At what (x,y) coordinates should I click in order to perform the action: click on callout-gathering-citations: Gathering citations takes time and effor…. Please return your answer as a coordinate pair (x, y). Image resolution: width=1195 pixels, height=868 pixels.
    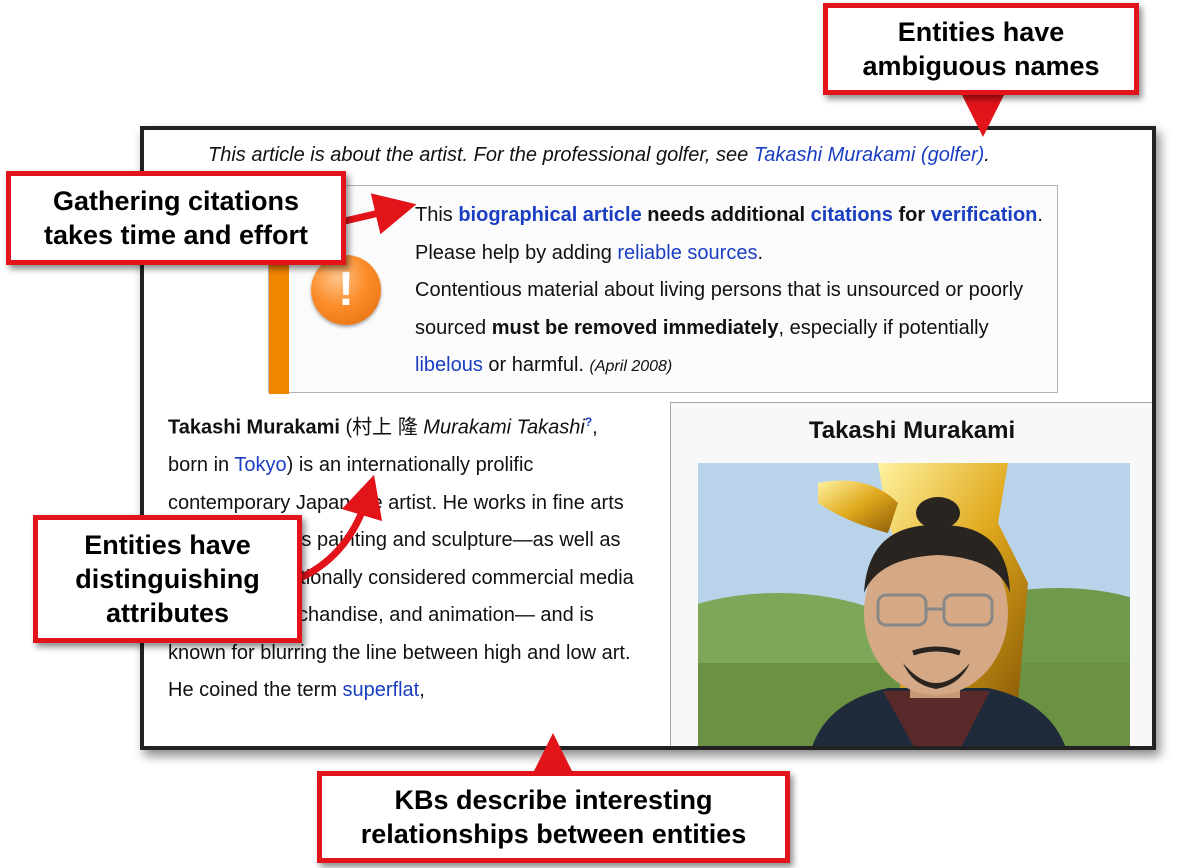
    Looking at the image, I should click on (176, 218).